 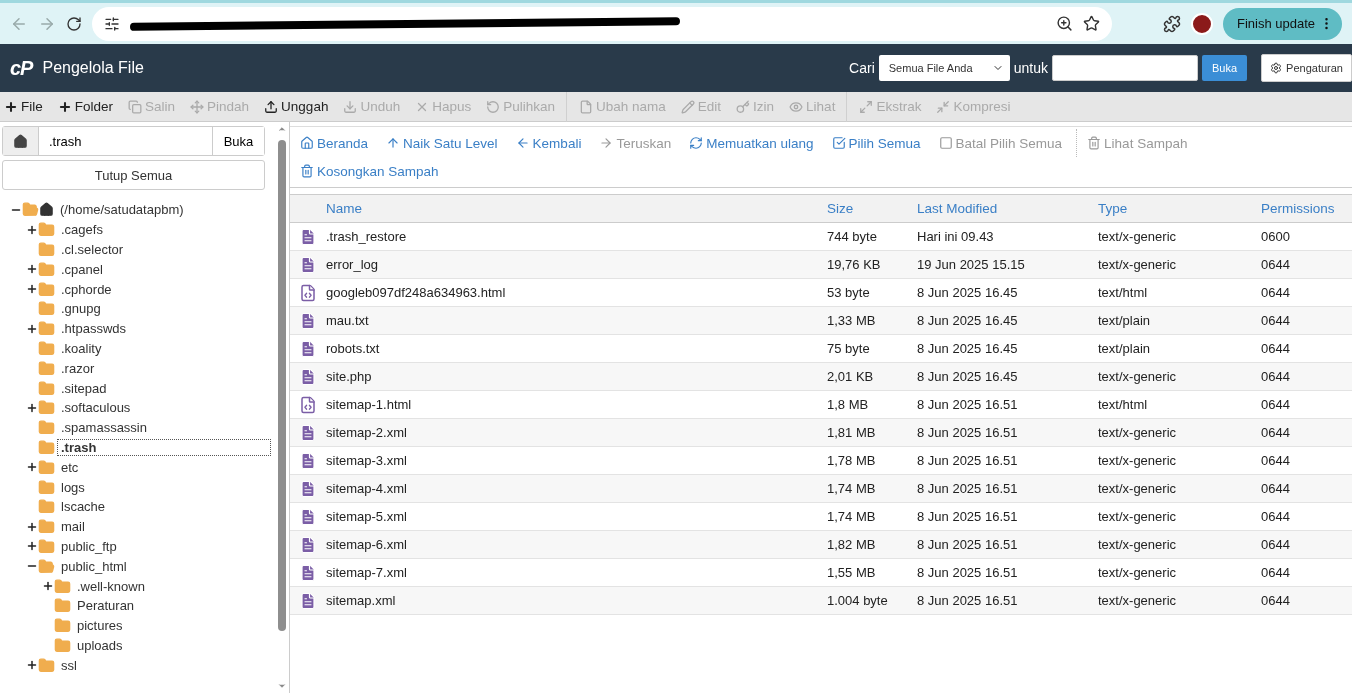 I want to click on folder-item: .razor, so click(x=78, y=368).